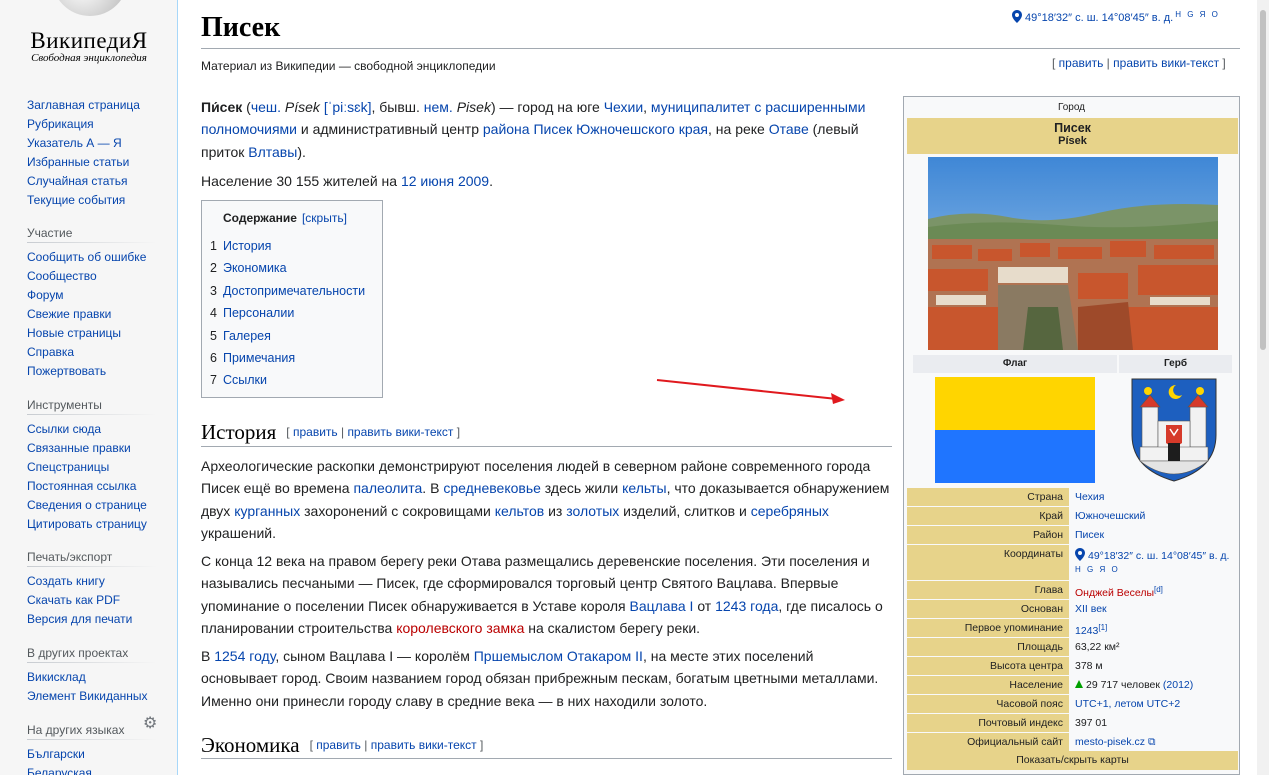 The width and height of the screenshot is (1269, 775). I want to click on nav-item: Избранные статьи, so click(92, 162).